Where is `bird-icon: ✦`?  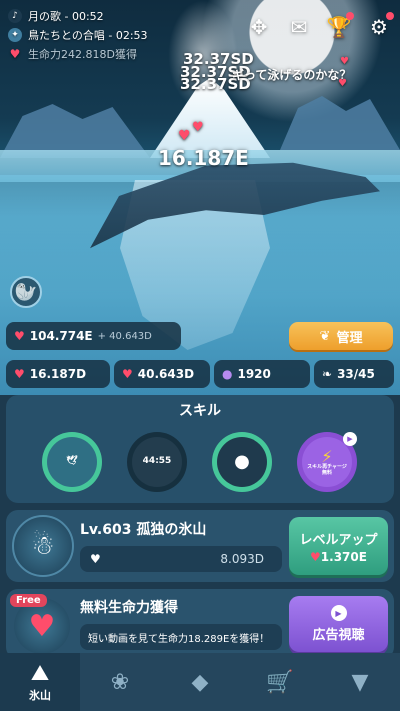
bird-icon: ✦ is located at coordinates (15, 35).